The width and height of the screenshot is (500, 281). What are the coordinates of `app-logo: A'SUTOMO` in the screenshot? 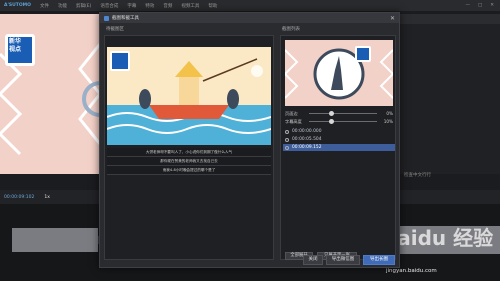 It's located at (17, 5).